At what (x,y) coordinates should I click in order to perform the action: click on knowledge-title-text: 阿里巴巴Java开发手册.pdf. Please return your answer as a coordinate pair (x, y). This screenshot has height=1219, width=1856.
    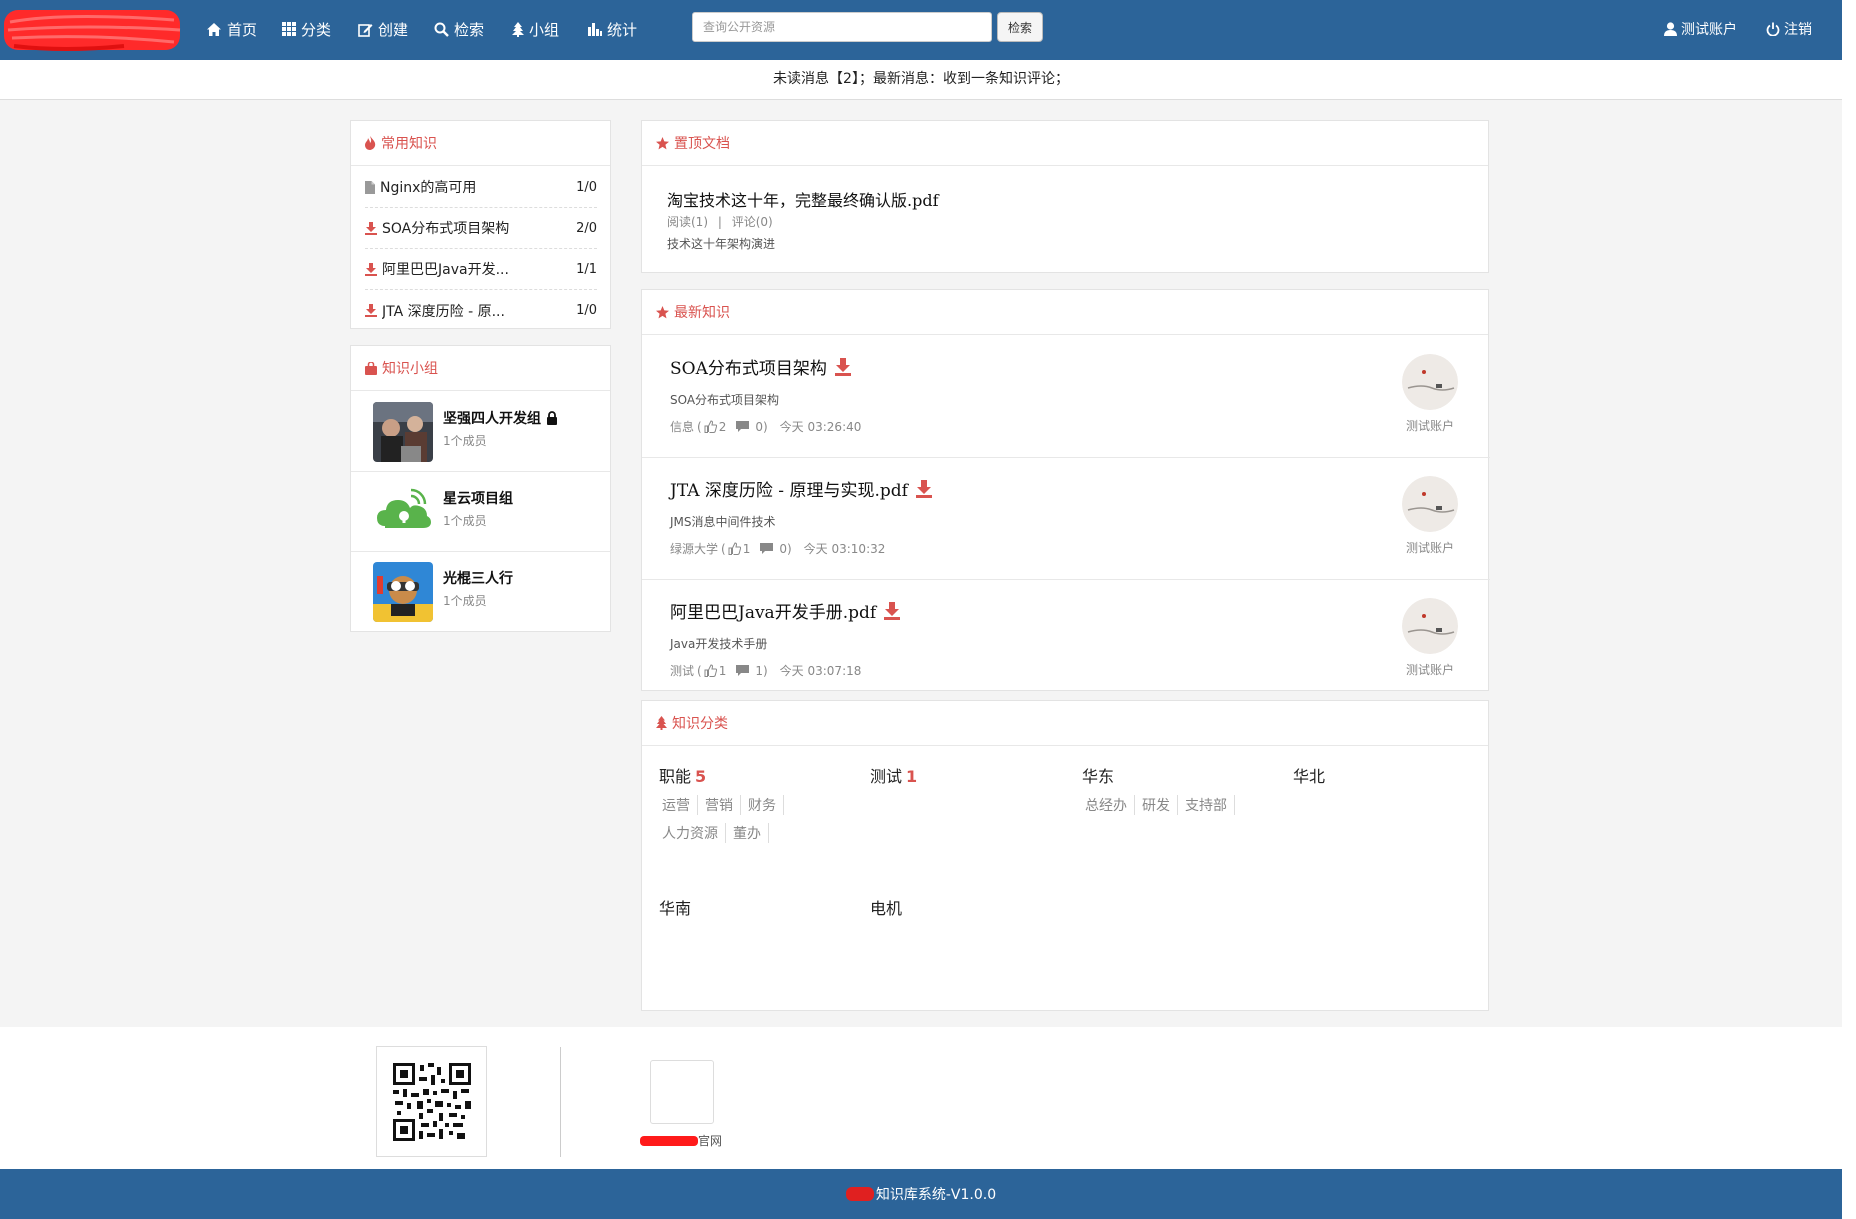
    Looking at the image, I should click on (773, 613).